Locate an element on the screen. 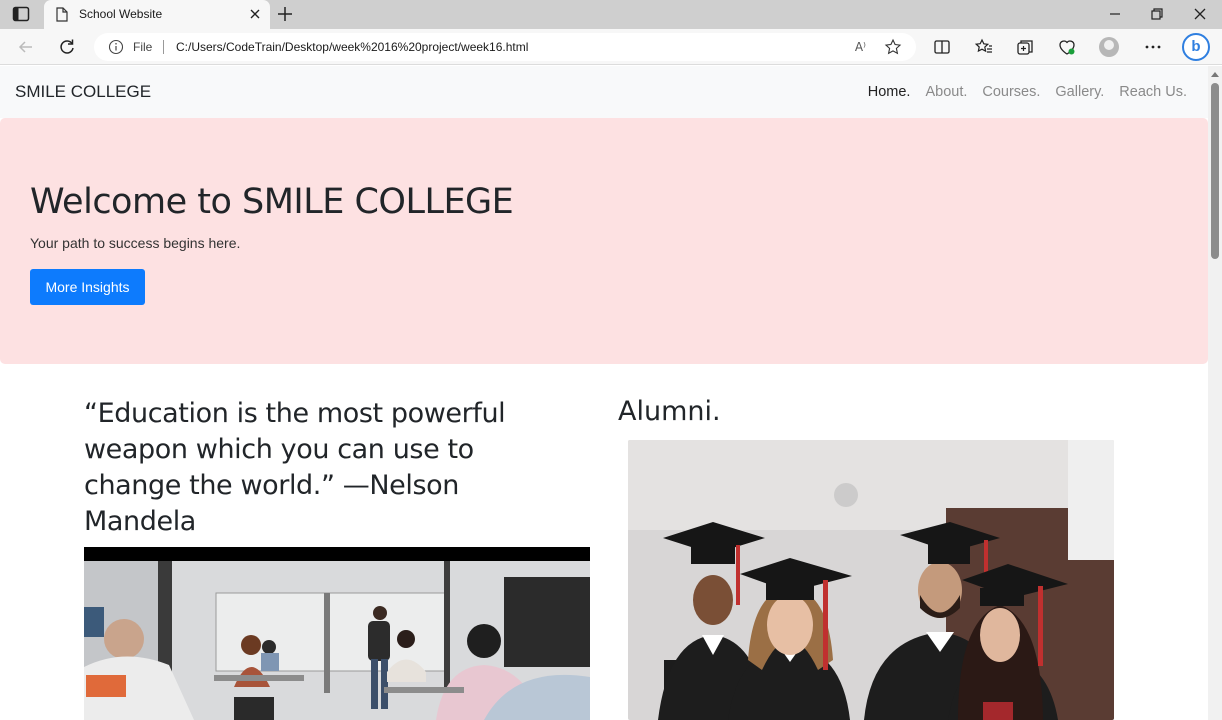 Image resolution: width=1222 pixels, height=720 pixels. info-icon is located at coordinates (116, 47).